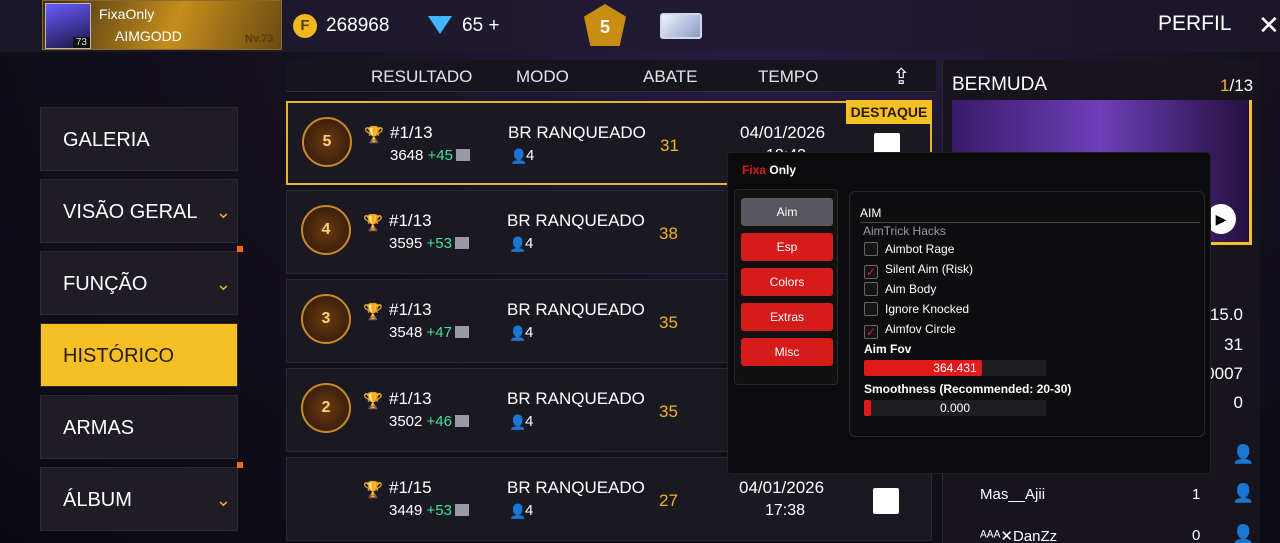  What do you see at coordinates (240, 465) in the screenshot?
I see `notification-dot` at bounding box center [240, 465].